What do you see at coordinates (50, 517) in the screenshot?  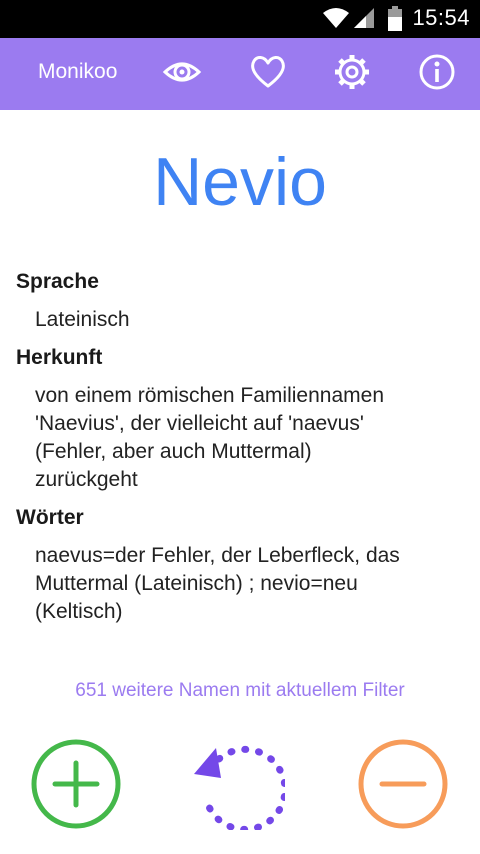 I see `words-label: Wörter` at bounding box center [50, 517].